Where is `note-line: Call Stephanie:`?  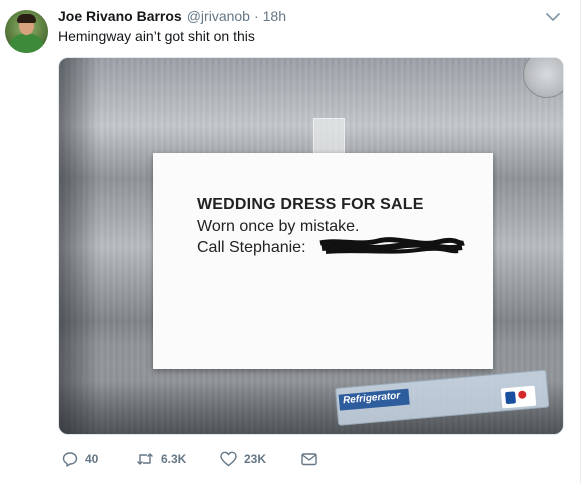 note-line: Call Stephanie: is located at coordinates (251, 247).